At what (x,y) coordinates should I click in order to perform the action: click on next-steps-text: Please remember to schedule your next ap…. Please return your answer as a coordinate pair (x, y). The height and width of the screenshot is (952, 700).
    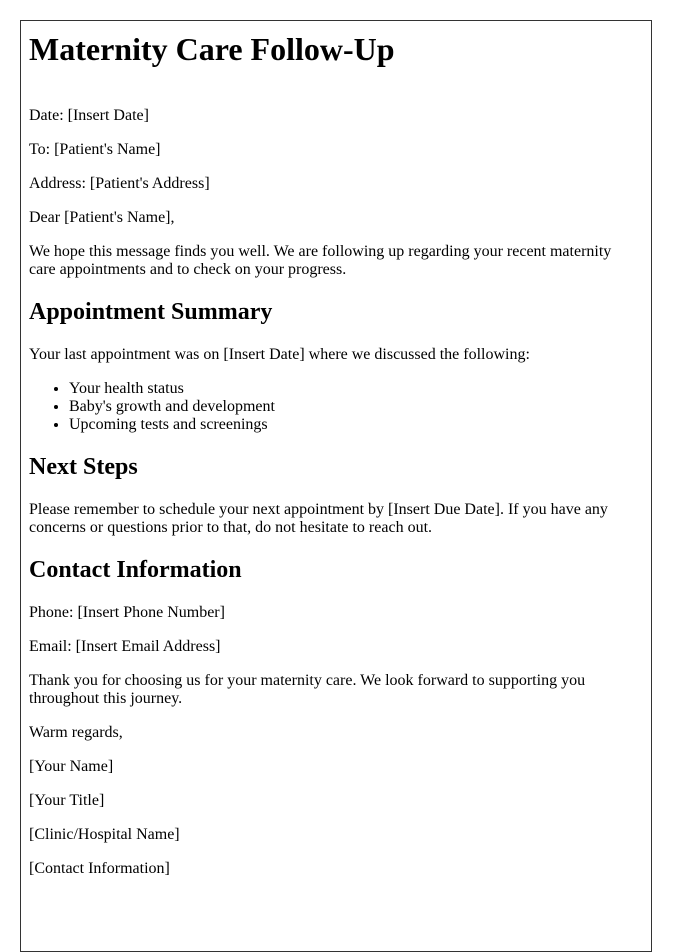
    Looking at the image, I should click on (318, 518).